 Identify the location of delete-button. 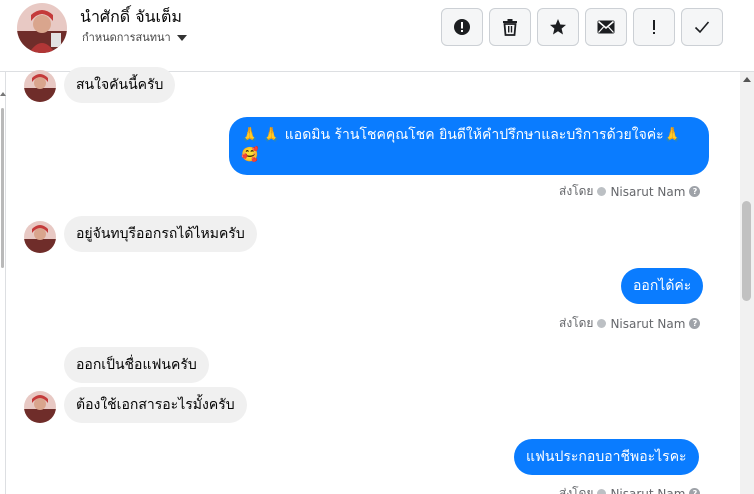
(510, 27).